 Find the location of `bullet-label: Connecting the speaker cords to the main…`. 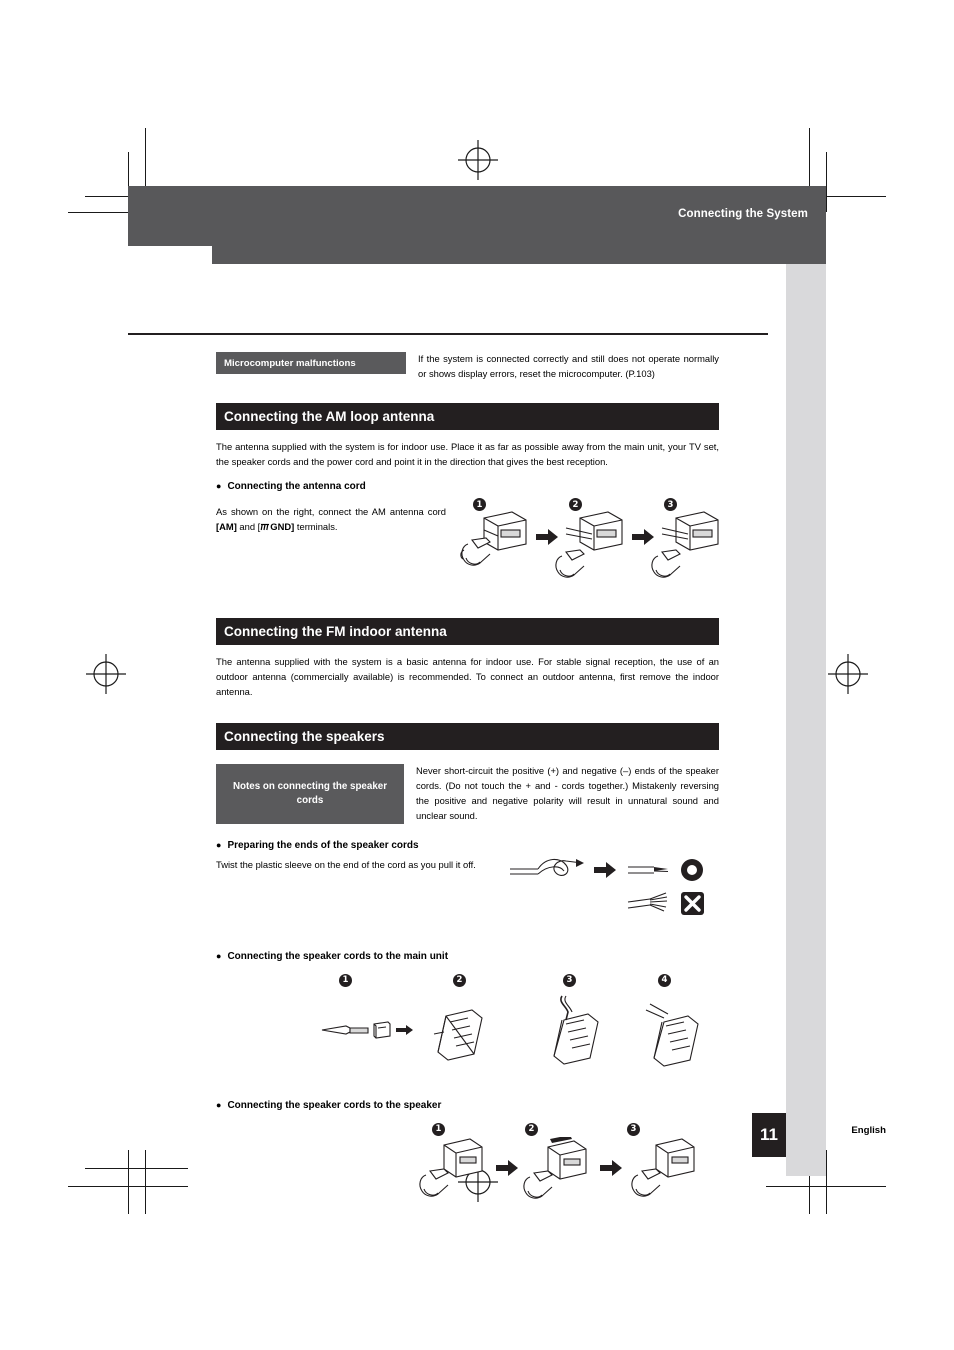

bullet-label: Connecting the speaker cords to the main… is located at coordinates (338, 956).